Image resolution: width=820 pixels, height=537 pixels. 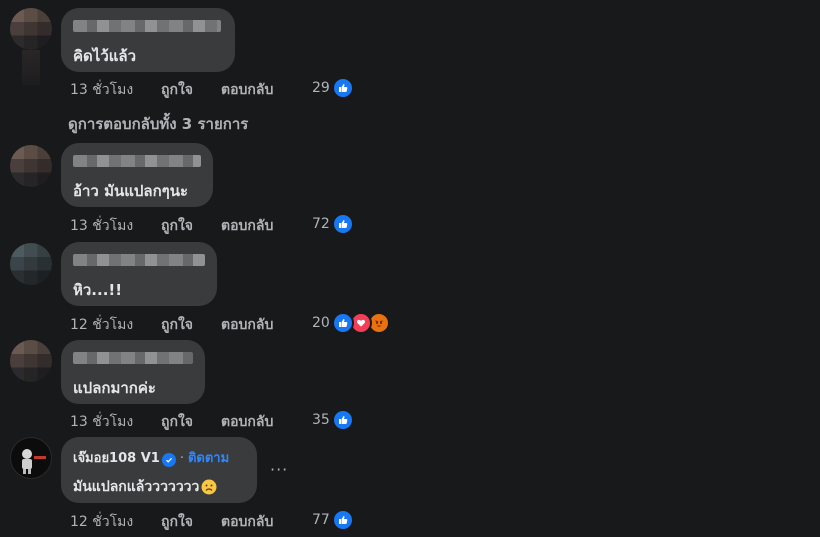 I want to click on comment-bubble: คิดไว้แล้ว, so click(x=148, y=40).